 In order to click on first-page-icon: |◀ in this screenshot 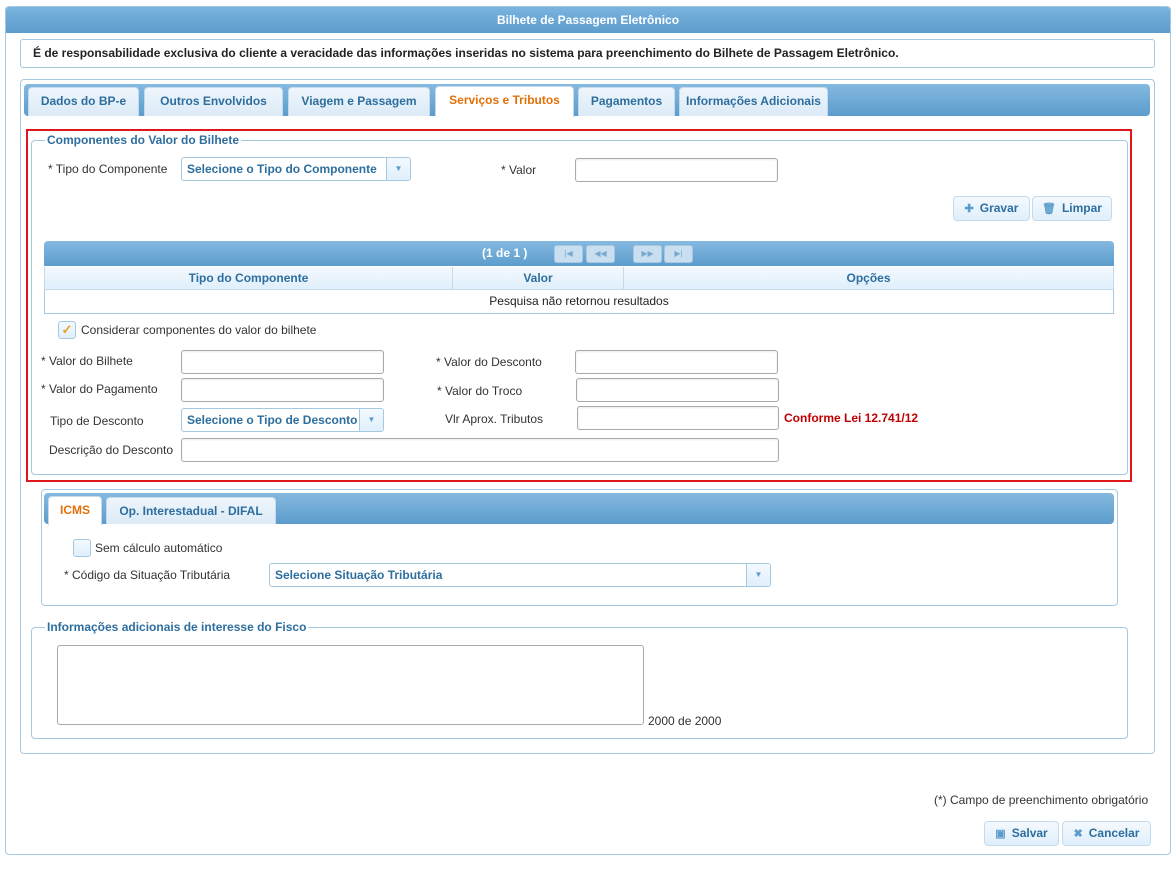, I will do `click(568, 254)`.